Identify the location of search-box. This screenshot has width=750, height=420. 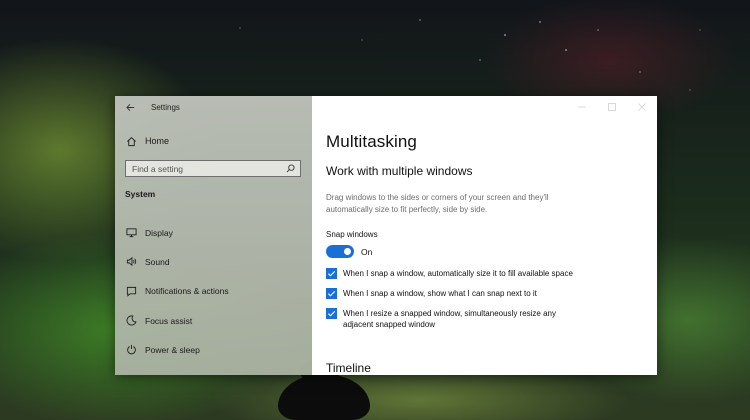
(213, 168).